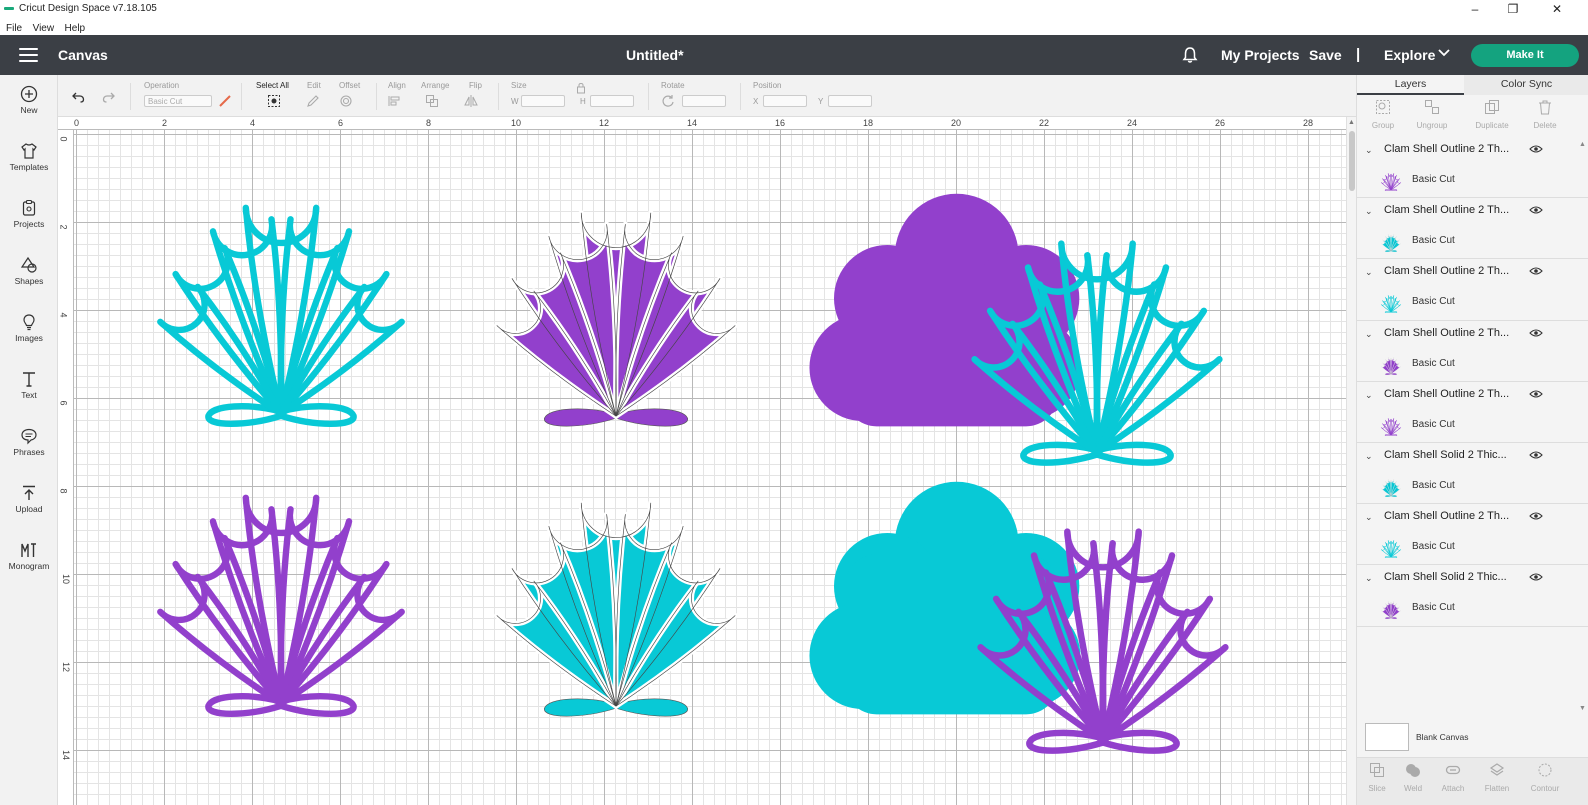 The image size is (1588, 805). What do you see at coordinates (1413, 777) in the screenshot?
I see `weld-button: Weld` at bounding box center [1413, 777].